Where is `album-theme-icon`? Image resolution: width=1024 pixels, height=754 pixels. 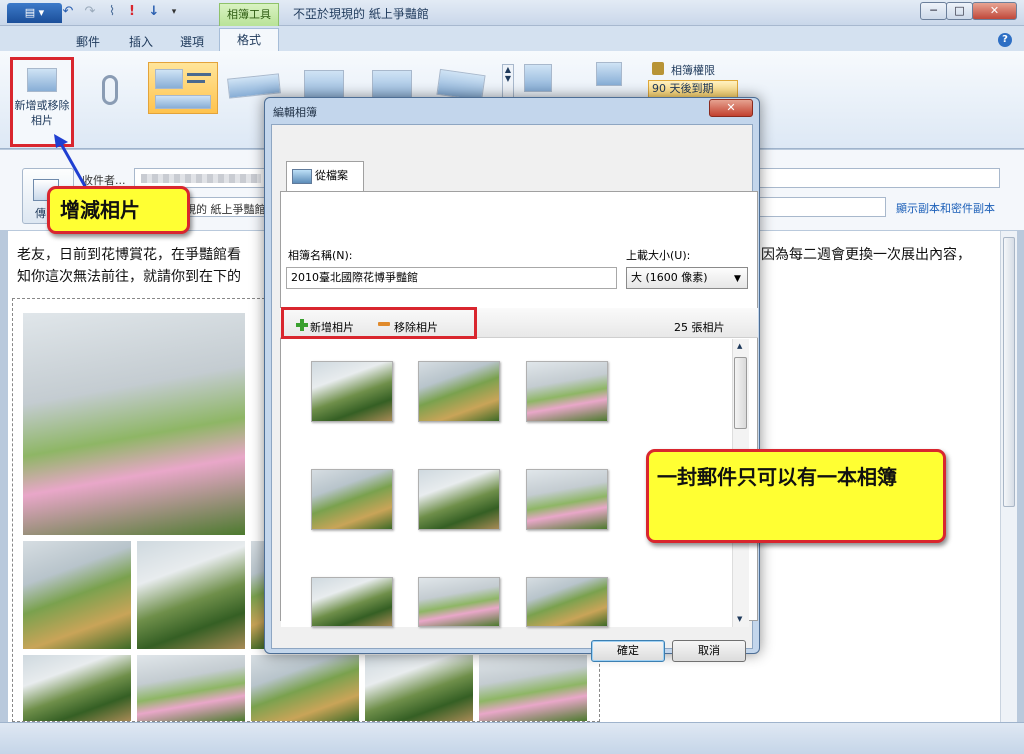 album-theme-icon is located at coordinates (538, 78).